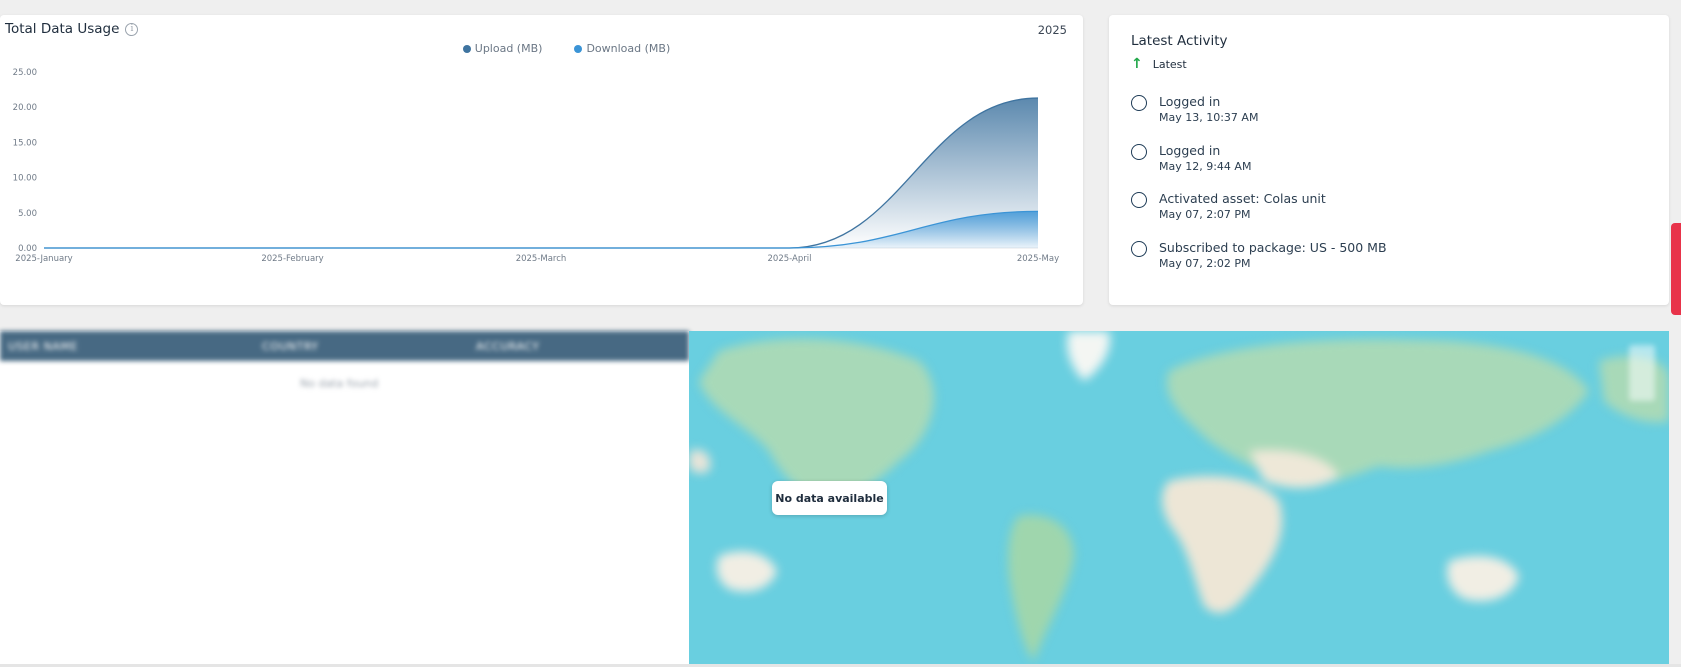  Describe the element at coordinates (541, 173) in the screenshot. I see `series-area-upload` at that location.